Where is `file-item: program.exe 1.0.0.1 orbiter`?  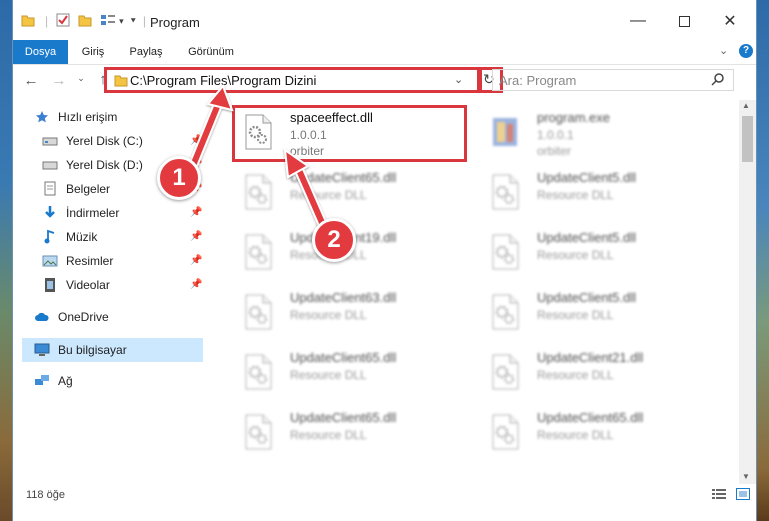 file-item: program.exe 1.0.0.1 orbiter is located at coordinates (598, 132).